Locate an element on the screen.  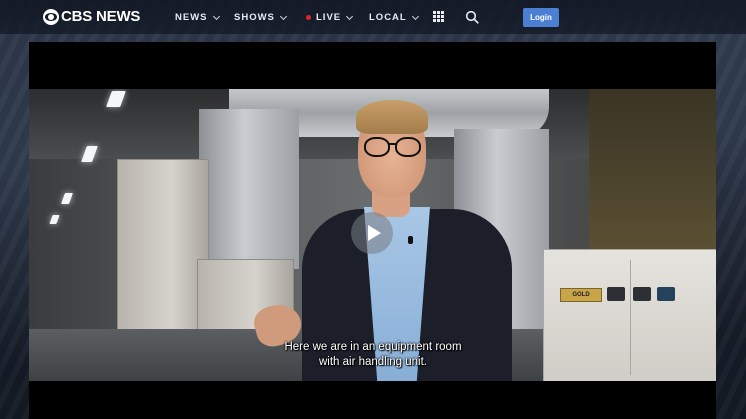
logo-text: CBS NEWS is located at coordinates (101, 16).